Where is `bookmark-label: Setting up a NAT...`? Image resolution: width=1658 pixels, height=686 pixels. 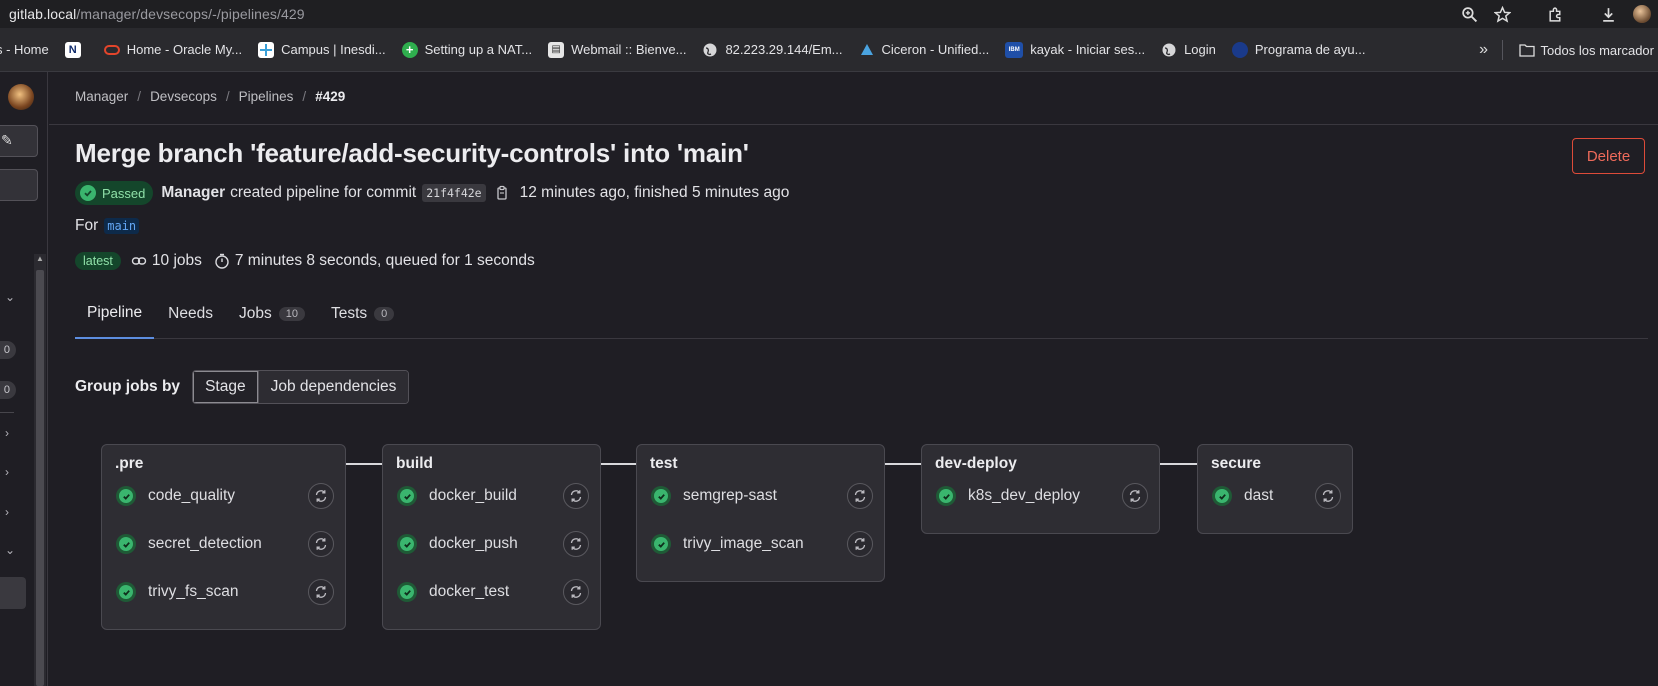
bookmark-label: Setting up a NAT... is located at coordinates (478, 49).